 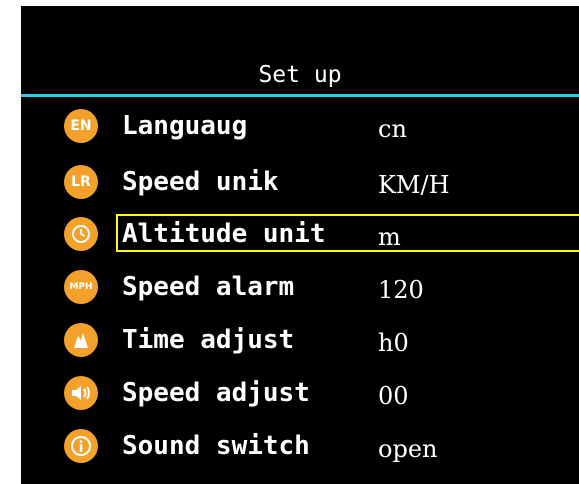 What do you see at coordinates (81, 340) in the screenshot?
I see `mountain-icon` at bounding box center [81, 340].